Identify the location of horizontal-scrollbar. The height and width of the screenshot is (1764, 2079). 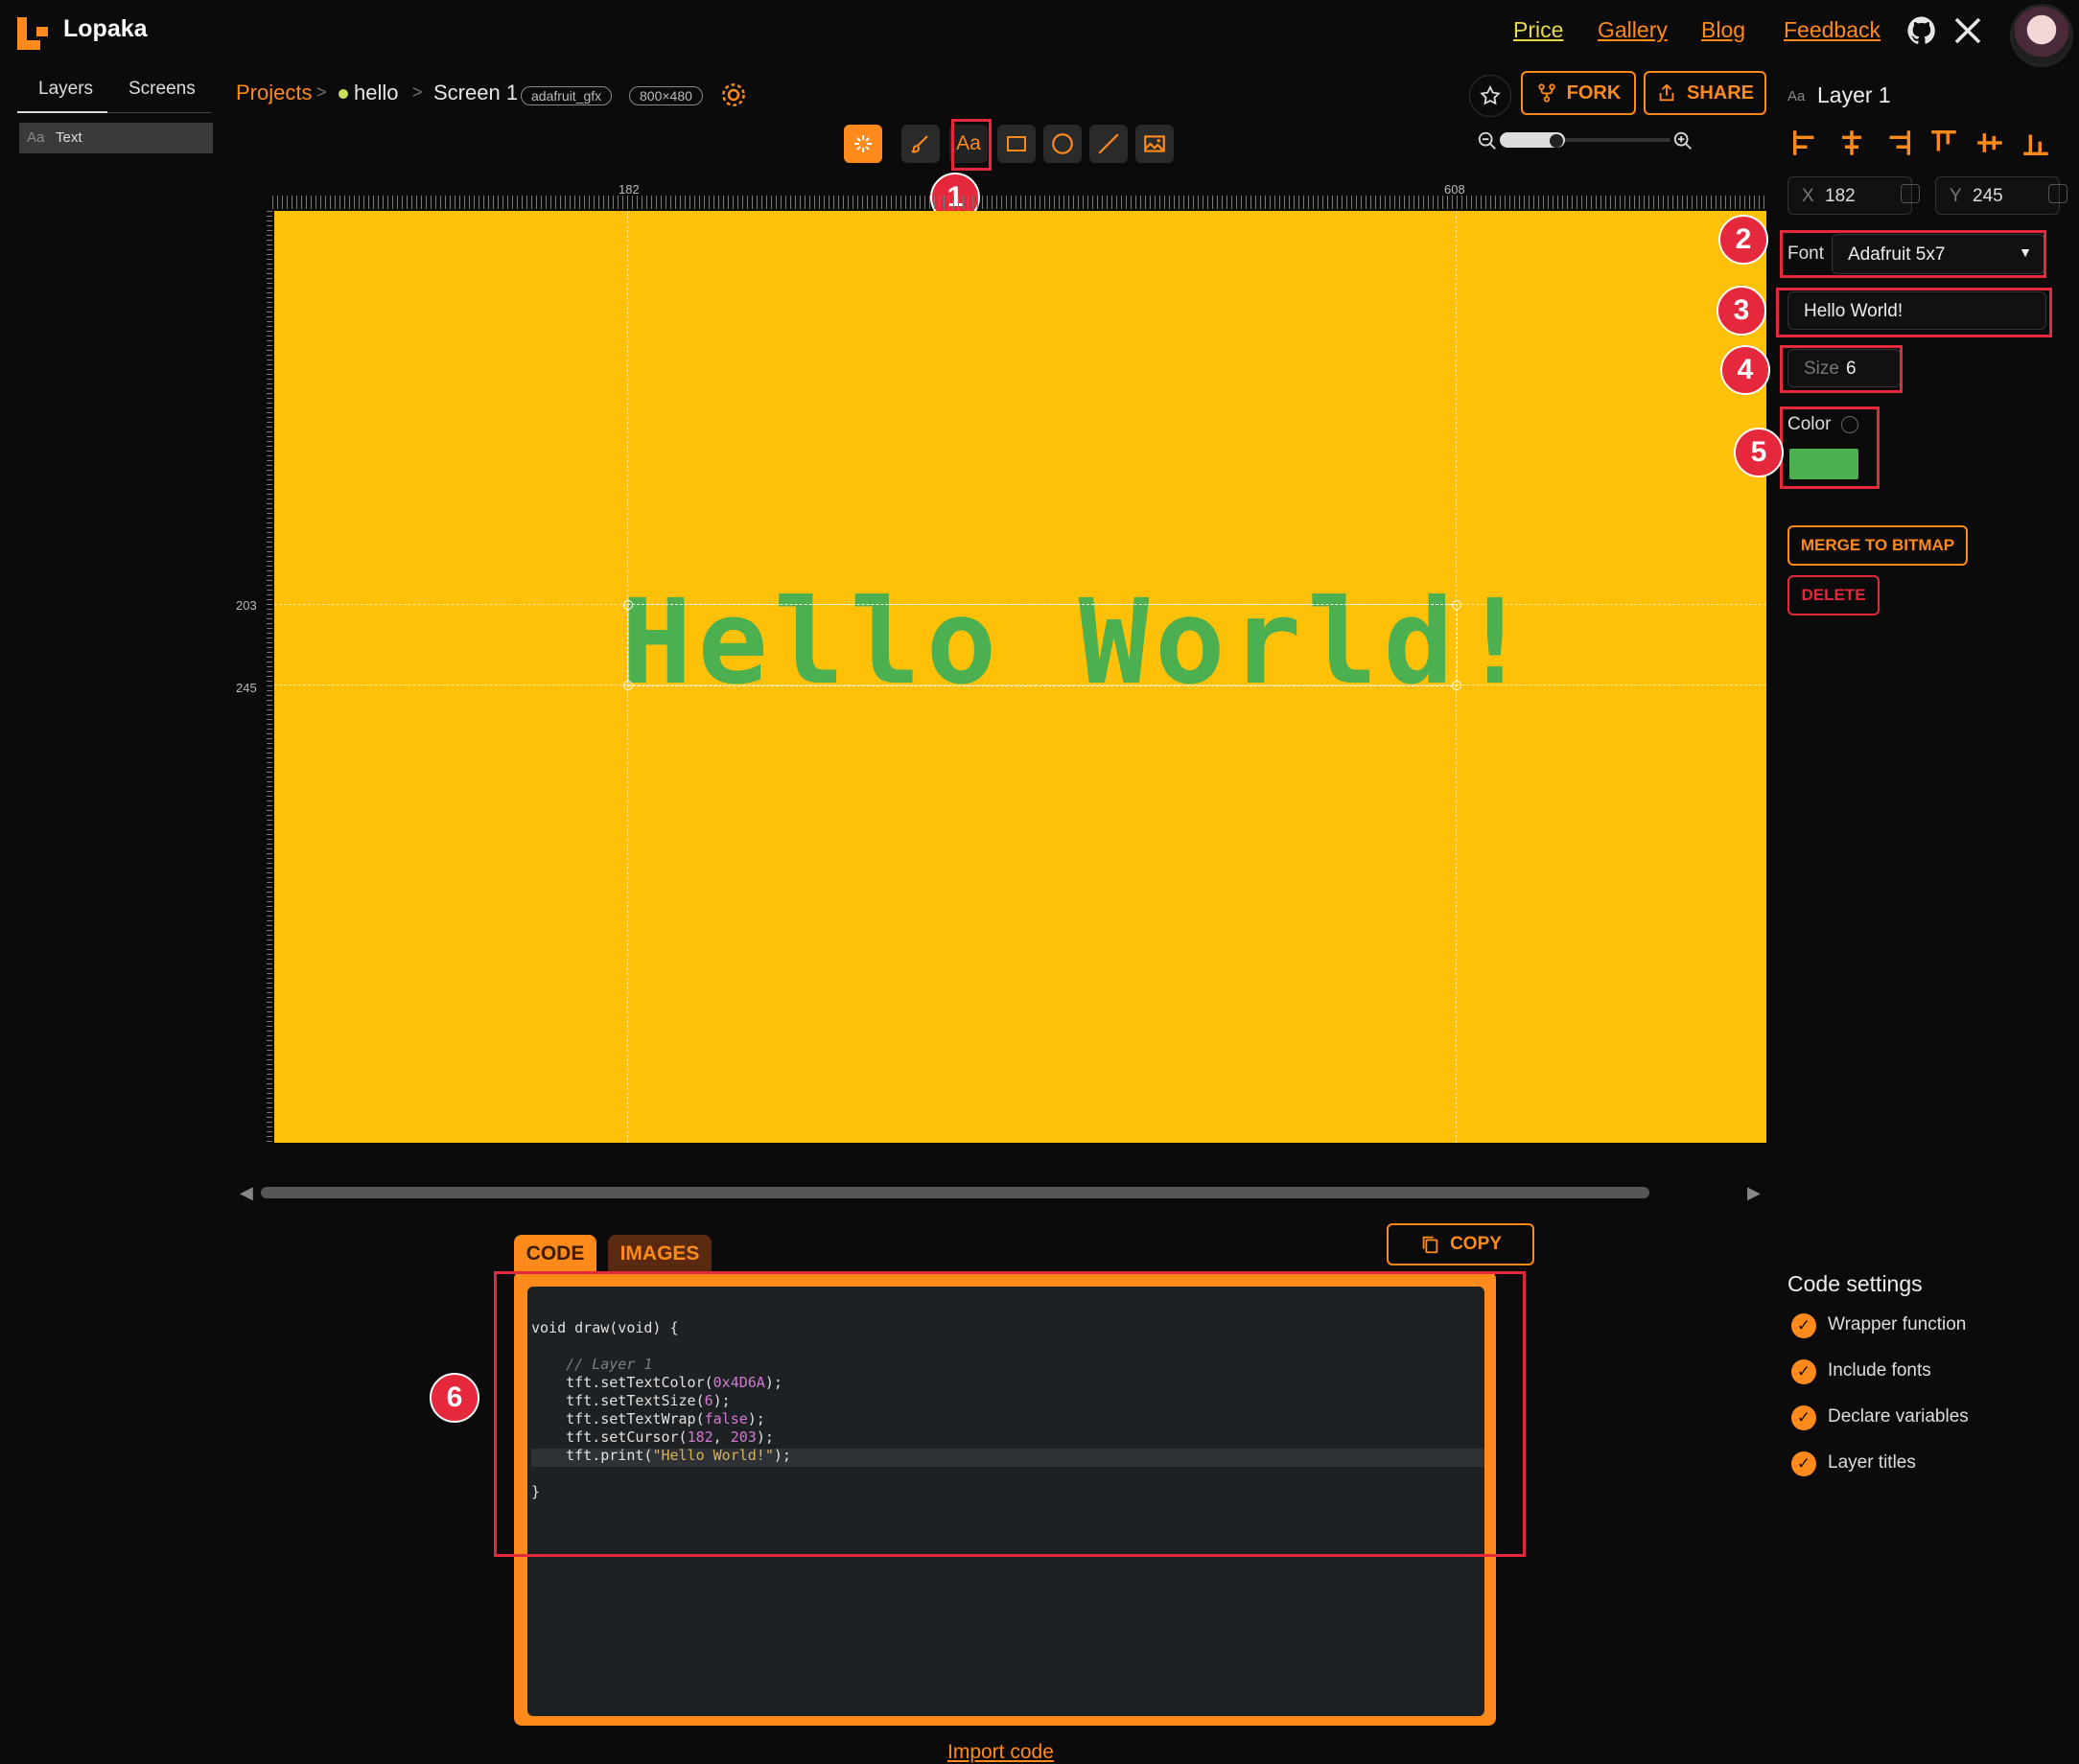
(955, 1192).